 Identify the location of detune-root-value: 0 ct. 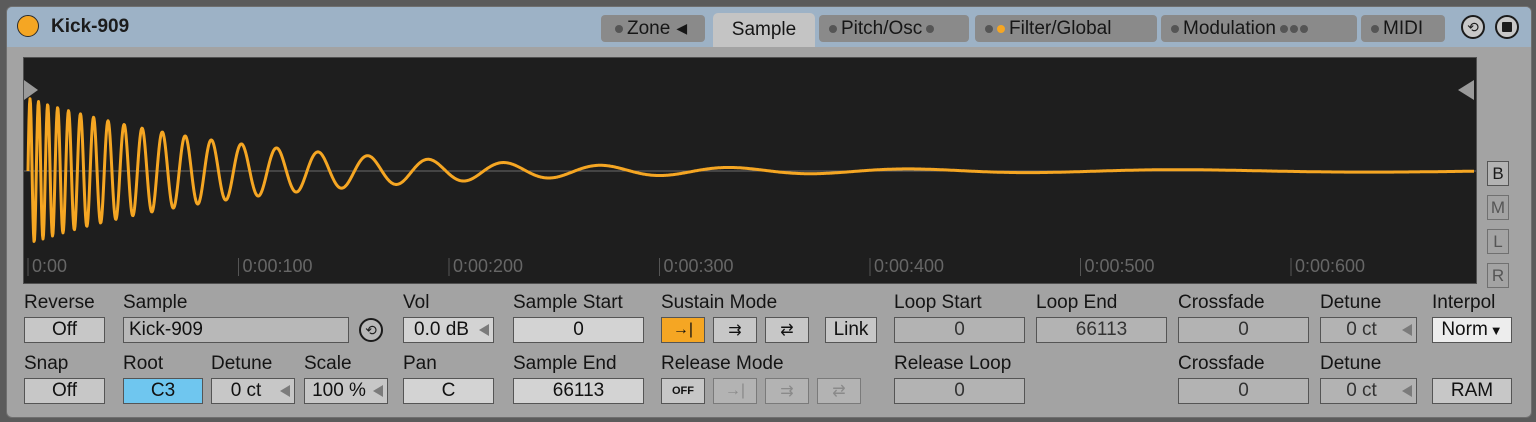
(246, 390).